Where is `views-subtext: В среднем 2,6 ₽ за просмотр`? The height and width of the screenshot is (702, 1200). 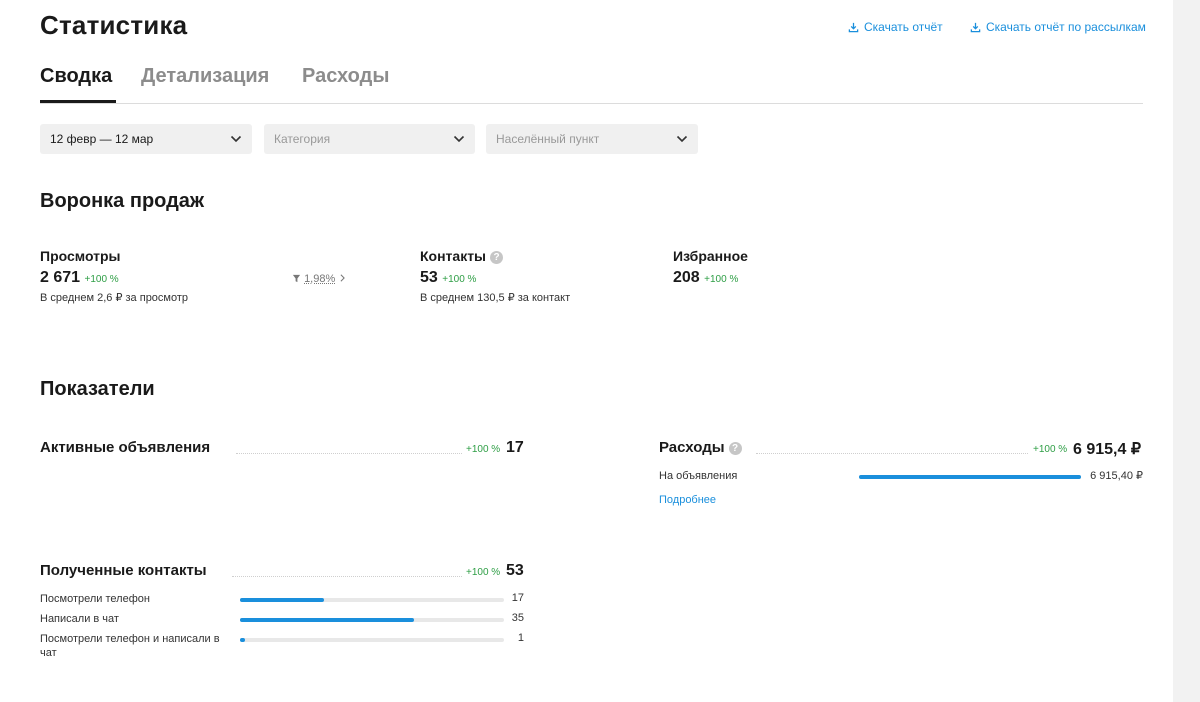 views-subtext: В среднем 2,6 ₽ за просмотр is located at coordinates (114, 298).